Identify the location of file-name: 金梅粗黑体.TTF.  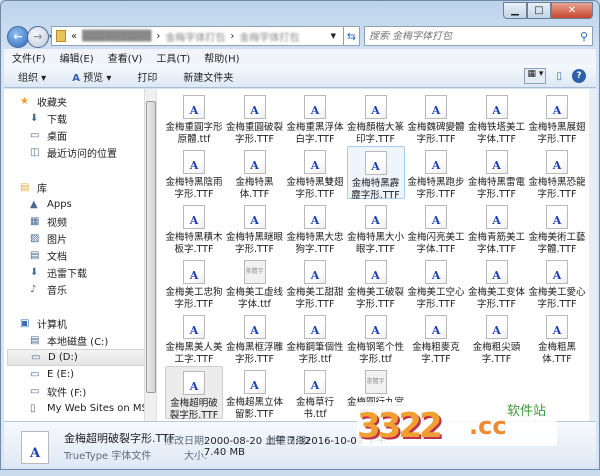
(556, 353).